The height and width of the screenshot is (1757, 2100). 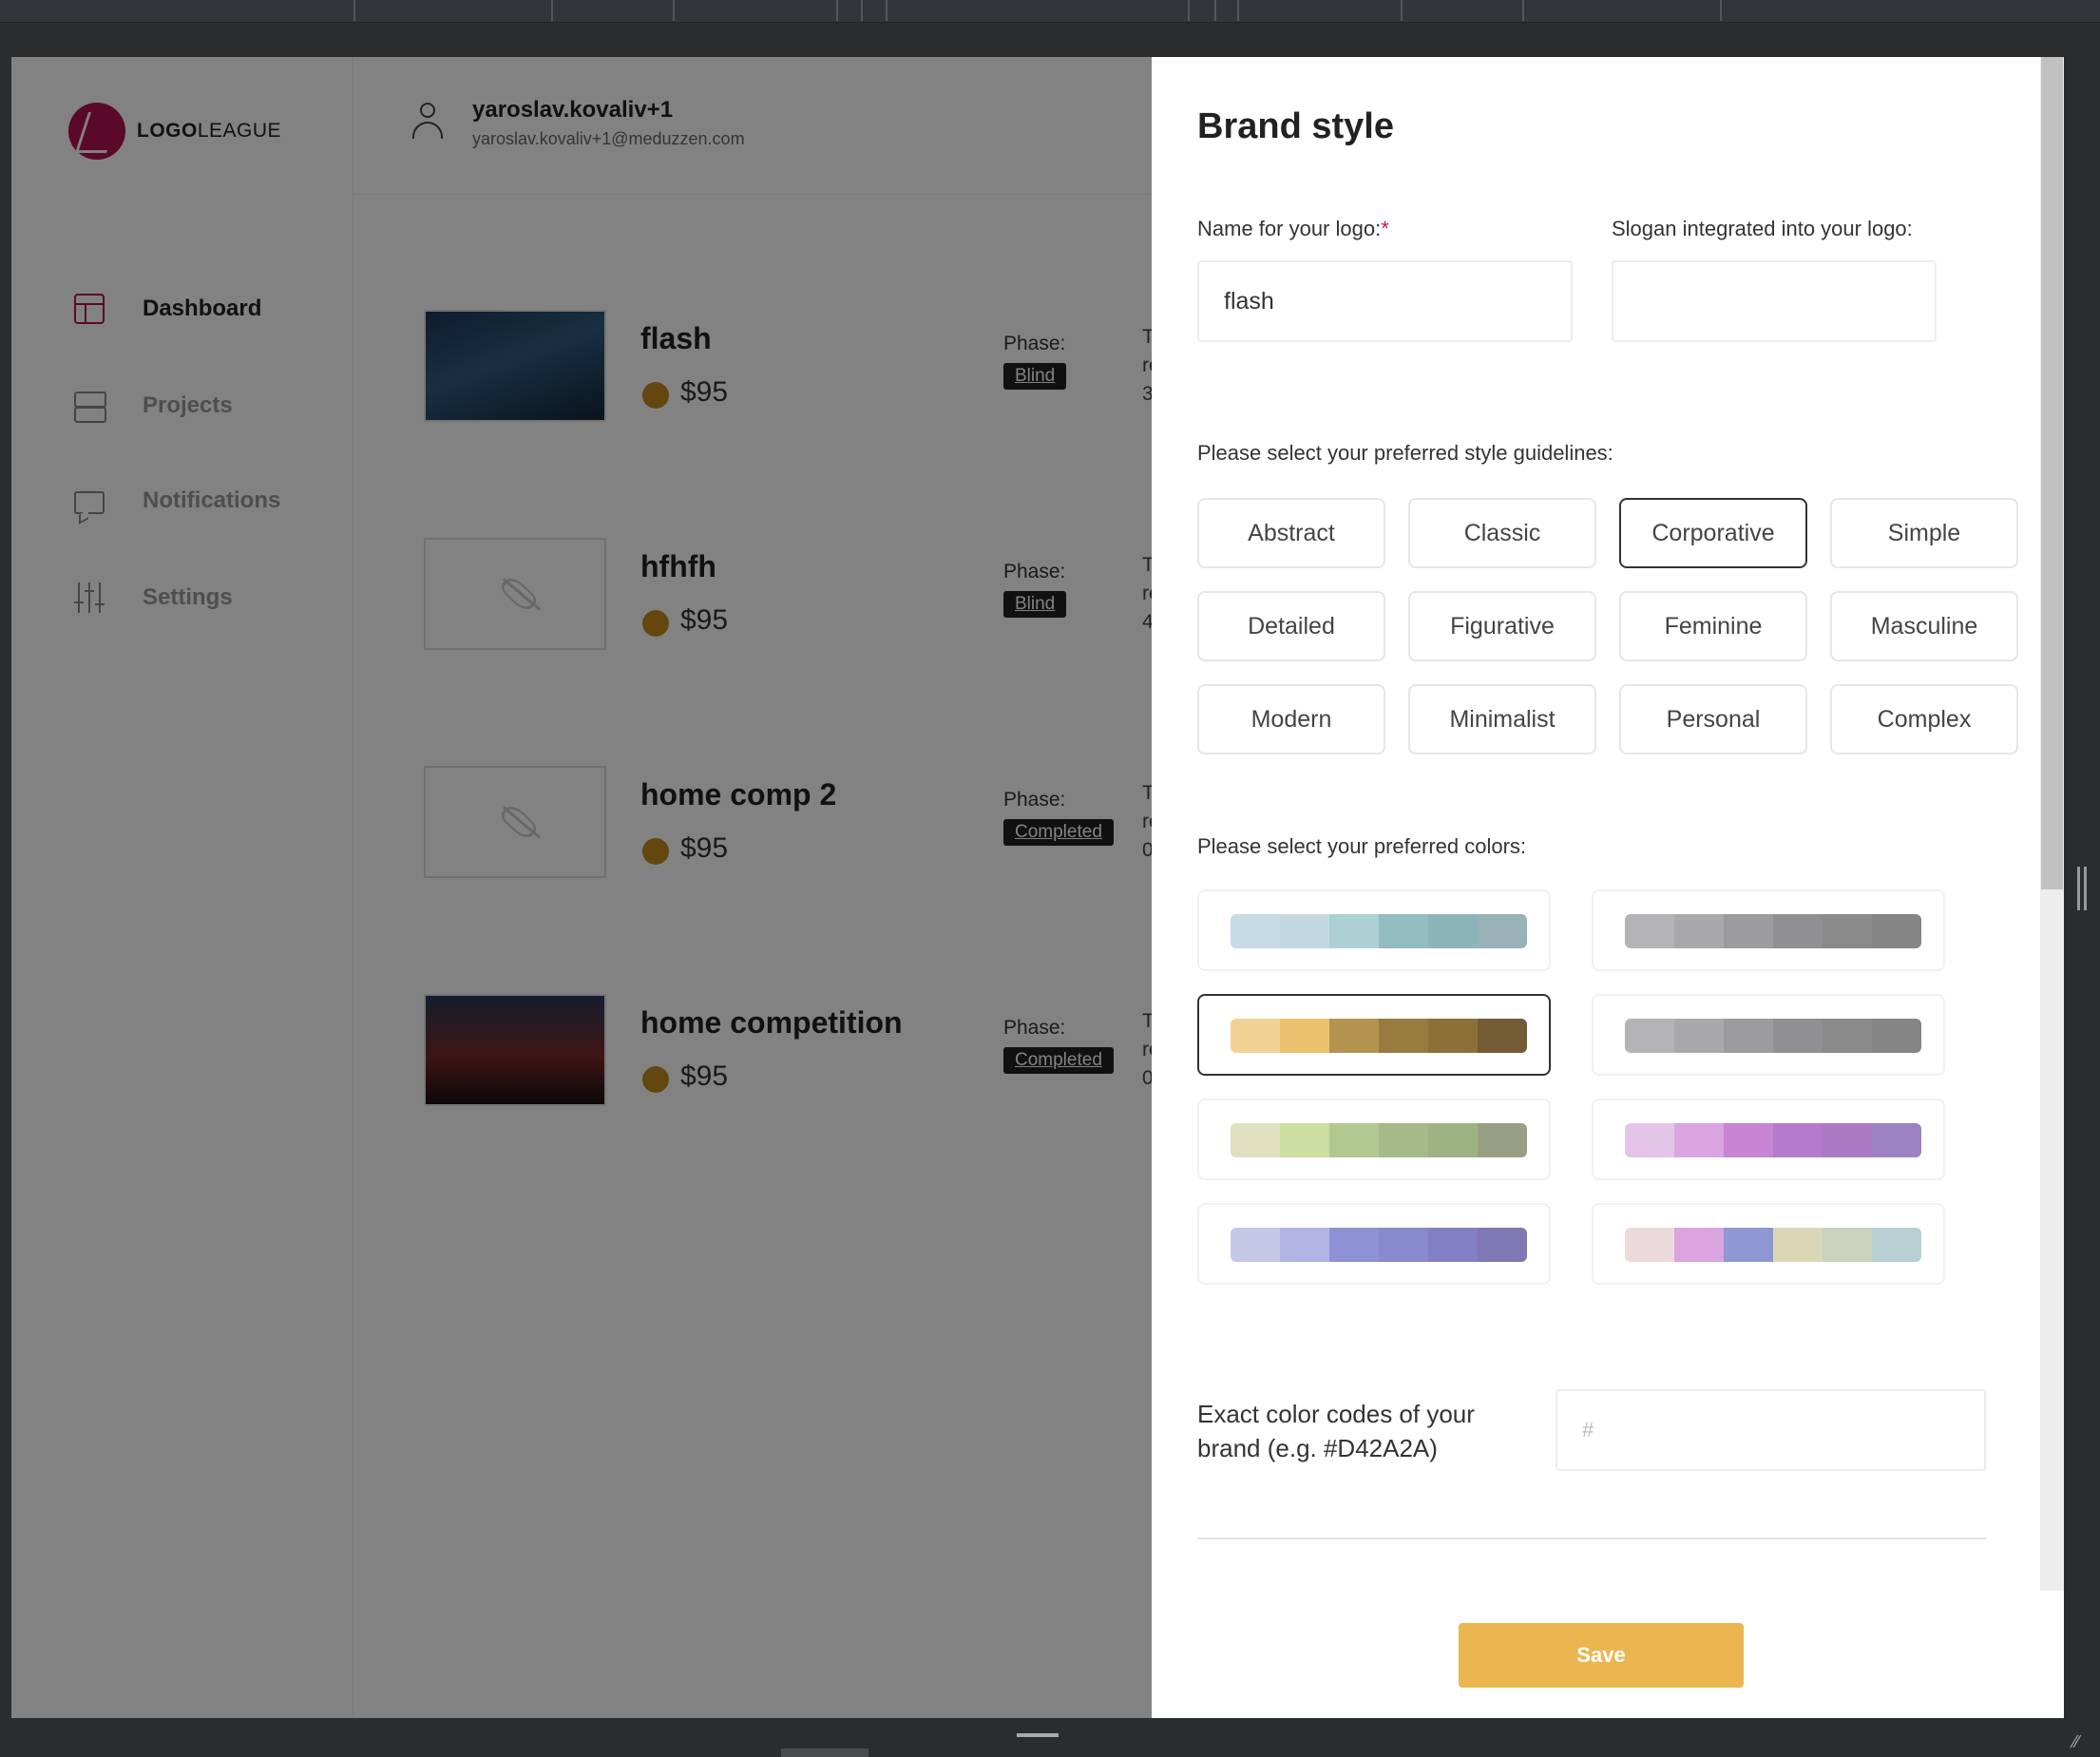 I want to click on style-chip-modern: Modern, so click(x=1291, y=719).